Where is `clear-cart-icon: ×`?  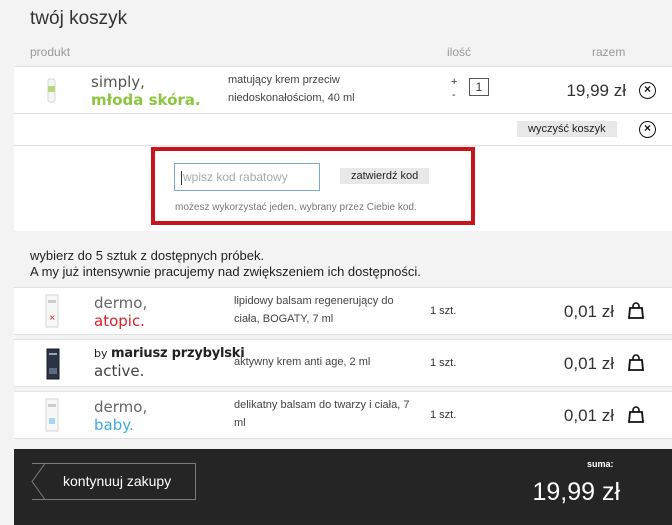 clear-cart-icon: × is located at coordinates (647, 129).